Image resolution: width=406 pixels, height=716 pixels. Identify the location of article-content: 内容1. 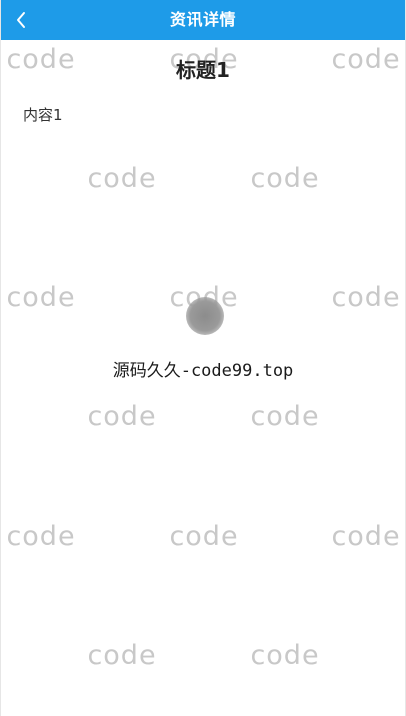
(43, 115).